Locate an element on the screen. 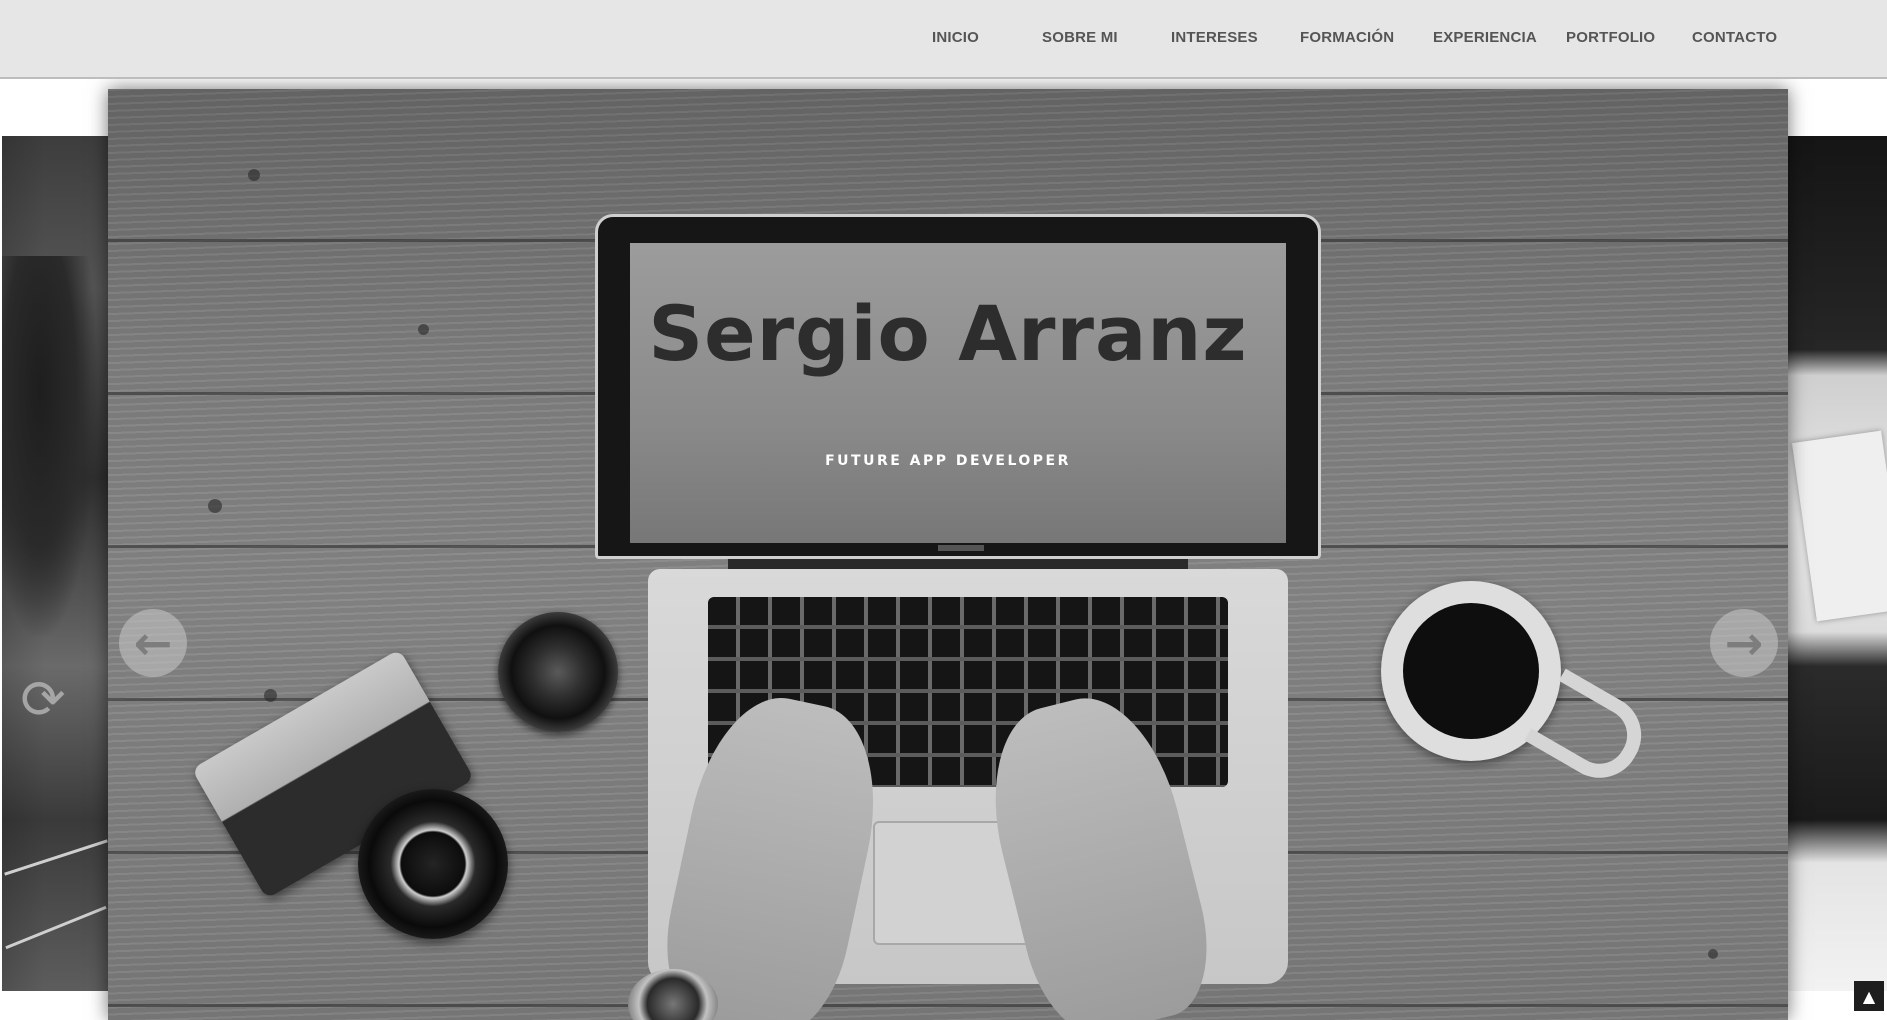 This screenshot has height=1020, width=1887. chevron-up-icon: ▲ is located at coordinates (1869, 996).